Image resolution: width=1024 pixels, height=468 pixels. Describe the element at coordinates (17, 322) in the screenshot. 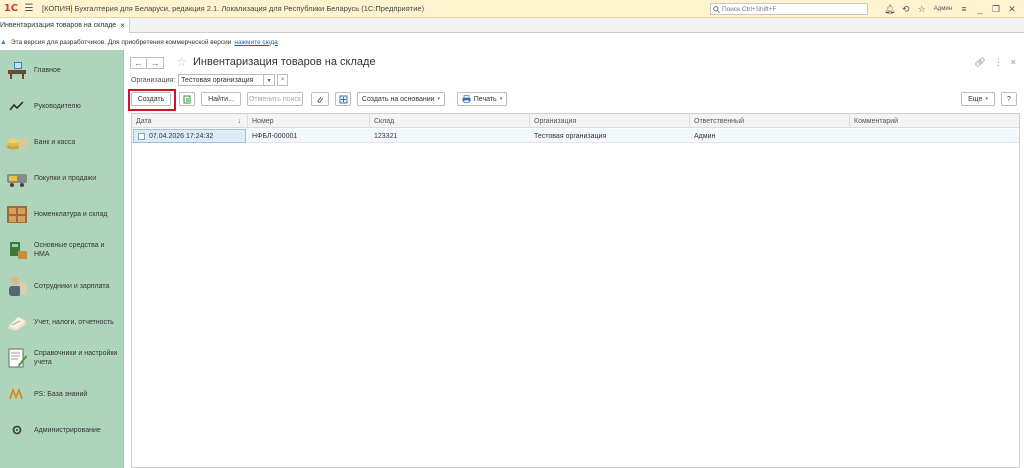

I see `reports-icon` at that location.